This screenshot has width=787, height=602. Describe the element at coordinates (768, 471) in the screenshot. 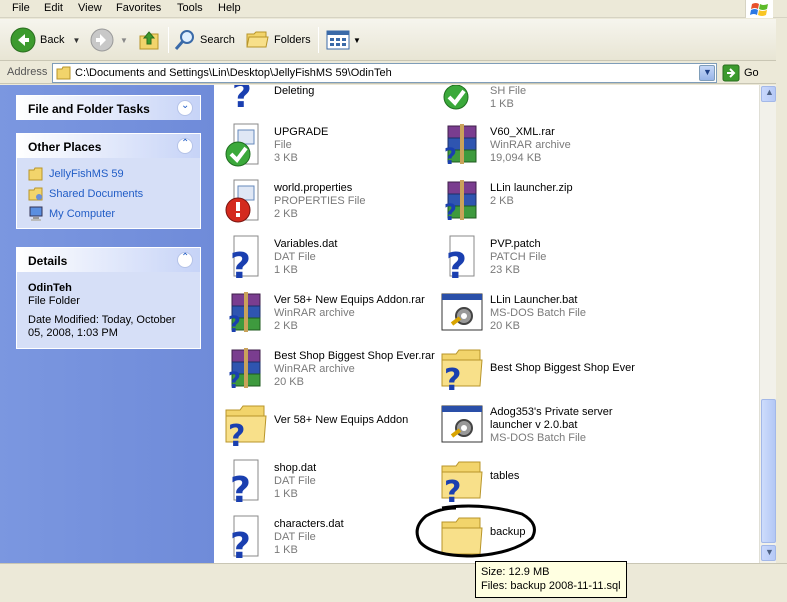

I see `scroll-thumb` at that location.